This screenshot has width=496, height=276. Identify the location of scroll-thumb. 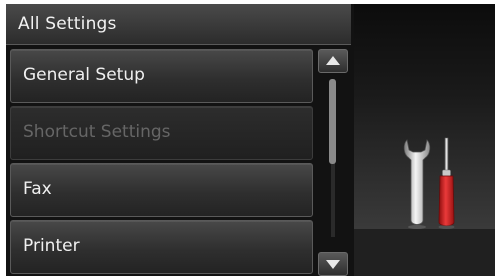
(332, 121).